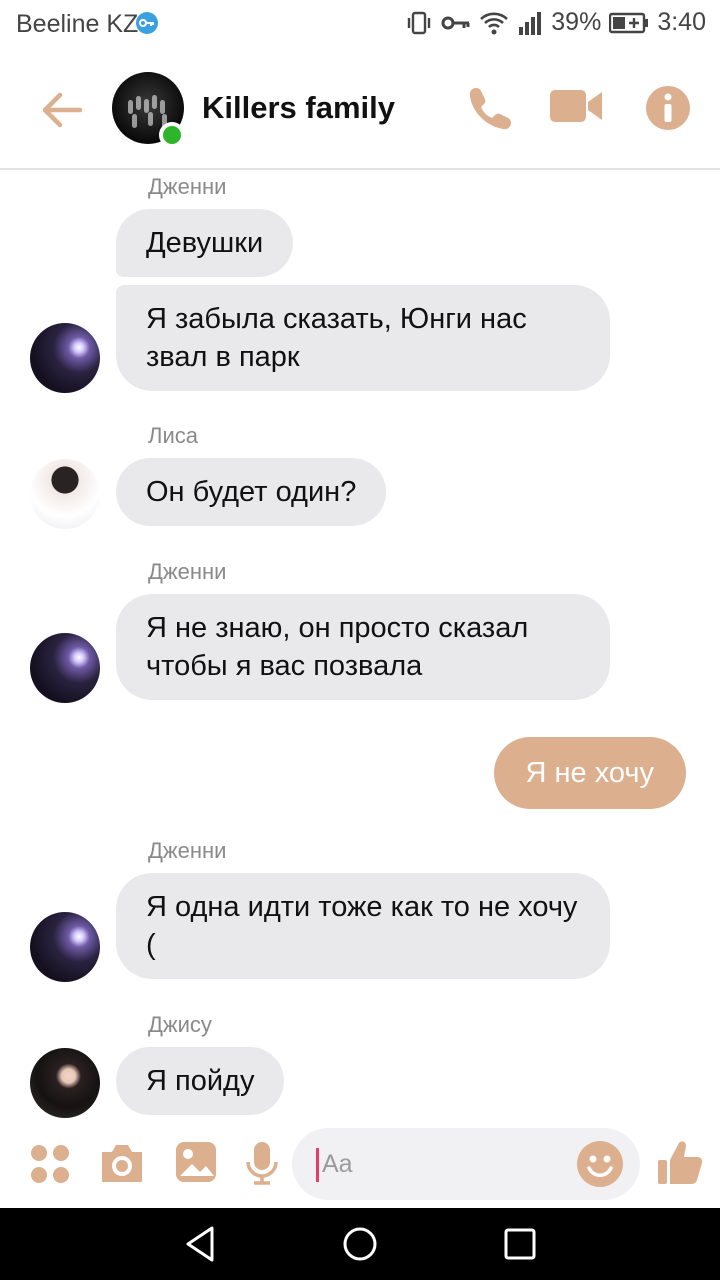 The image size is (720, 1280). I want to click on nav-home-icon, so click(360, 1244).